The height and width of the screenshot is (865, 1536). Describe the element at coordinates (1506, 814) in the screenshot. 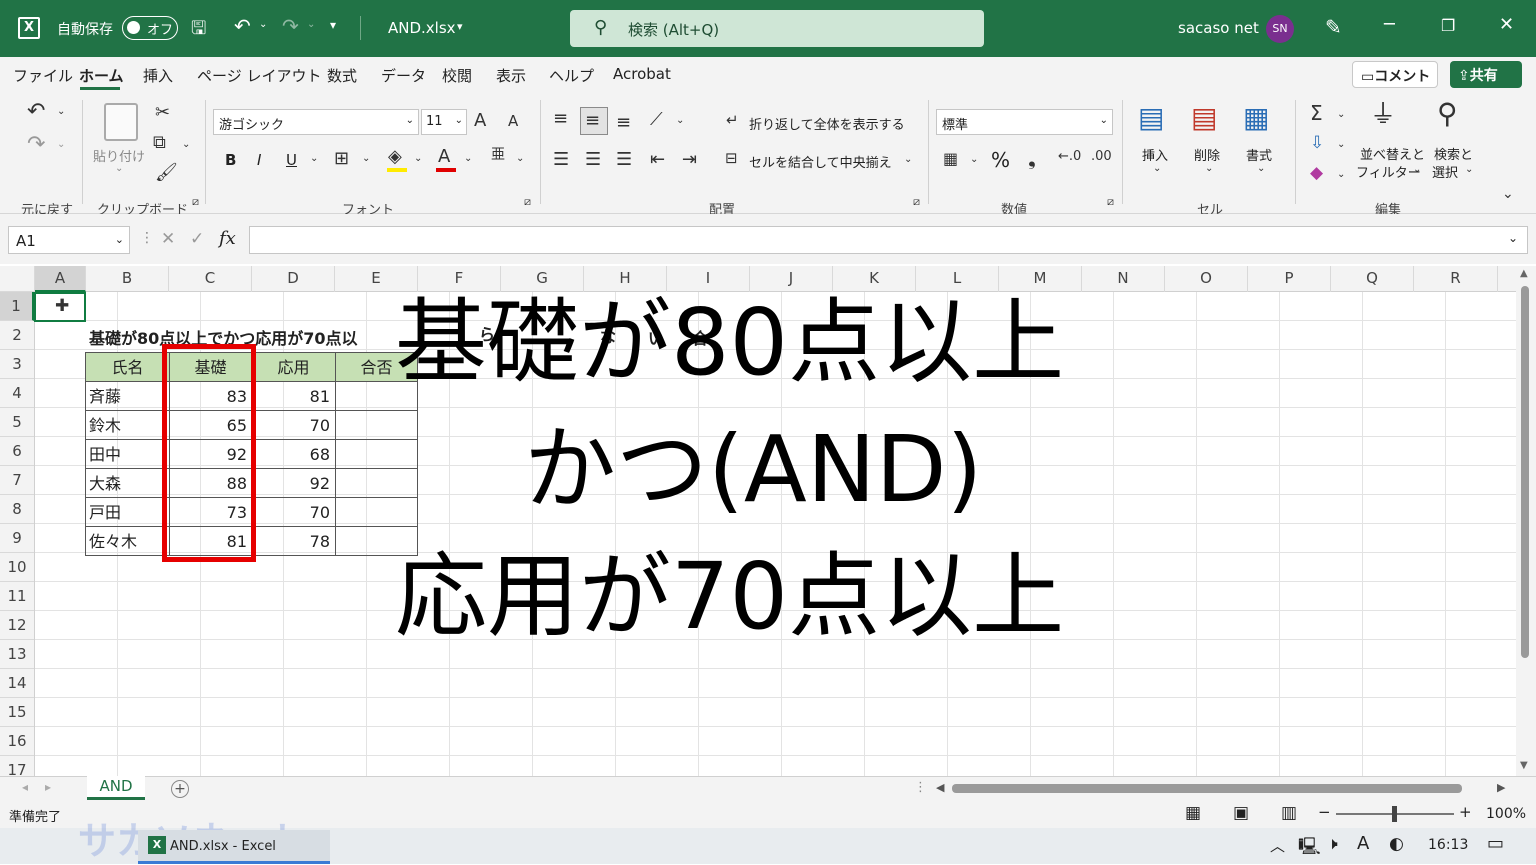

I see `zoom-level: 100%` at that location.